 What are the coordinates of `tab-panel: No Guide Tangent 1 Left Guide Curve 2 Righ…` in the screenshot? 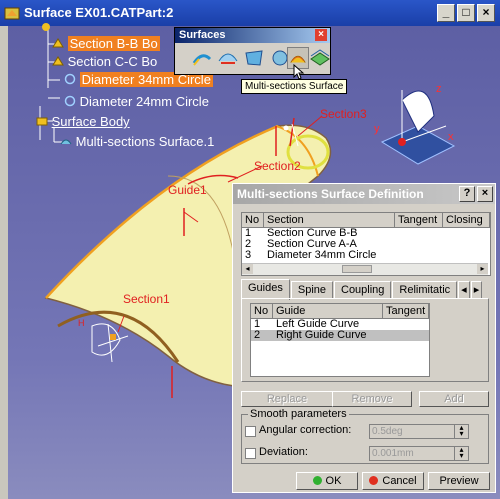 It's located at (365, 340).